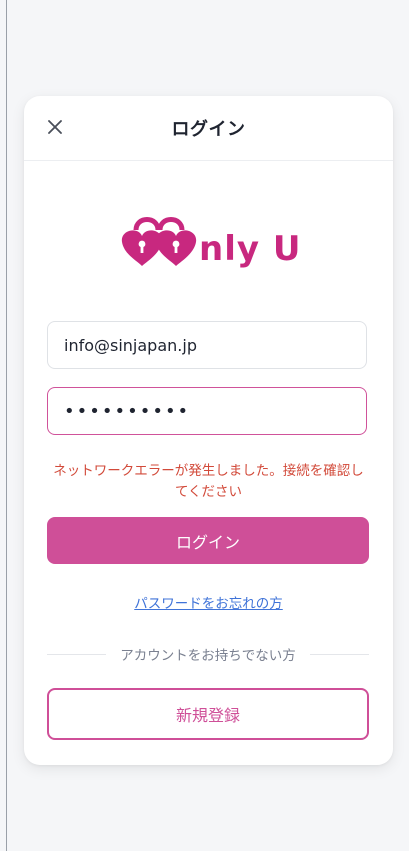 This screenshot has width=409, height=851. I want to click on divider-line-right, so click(339, 654).